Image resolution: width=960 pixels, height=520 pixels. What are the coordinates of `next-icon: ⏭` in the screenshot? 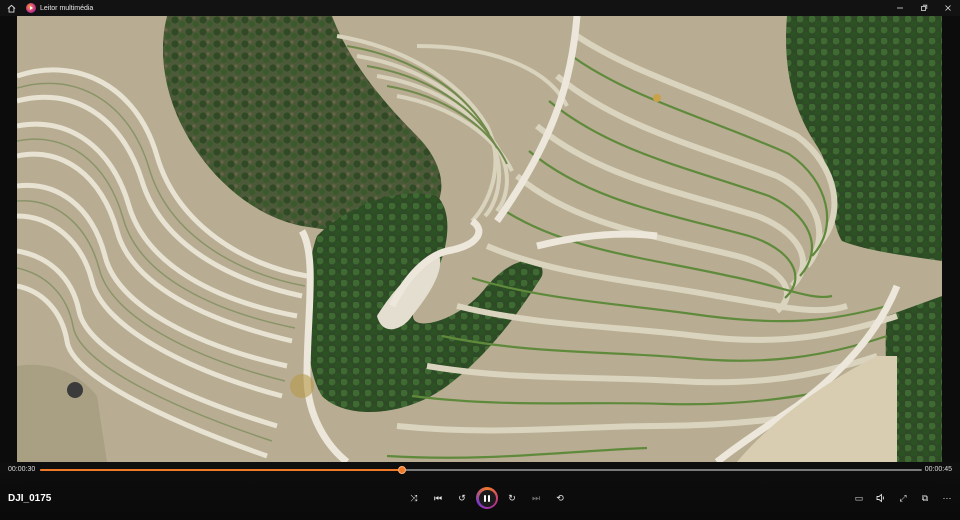 It's located at (536, 497).